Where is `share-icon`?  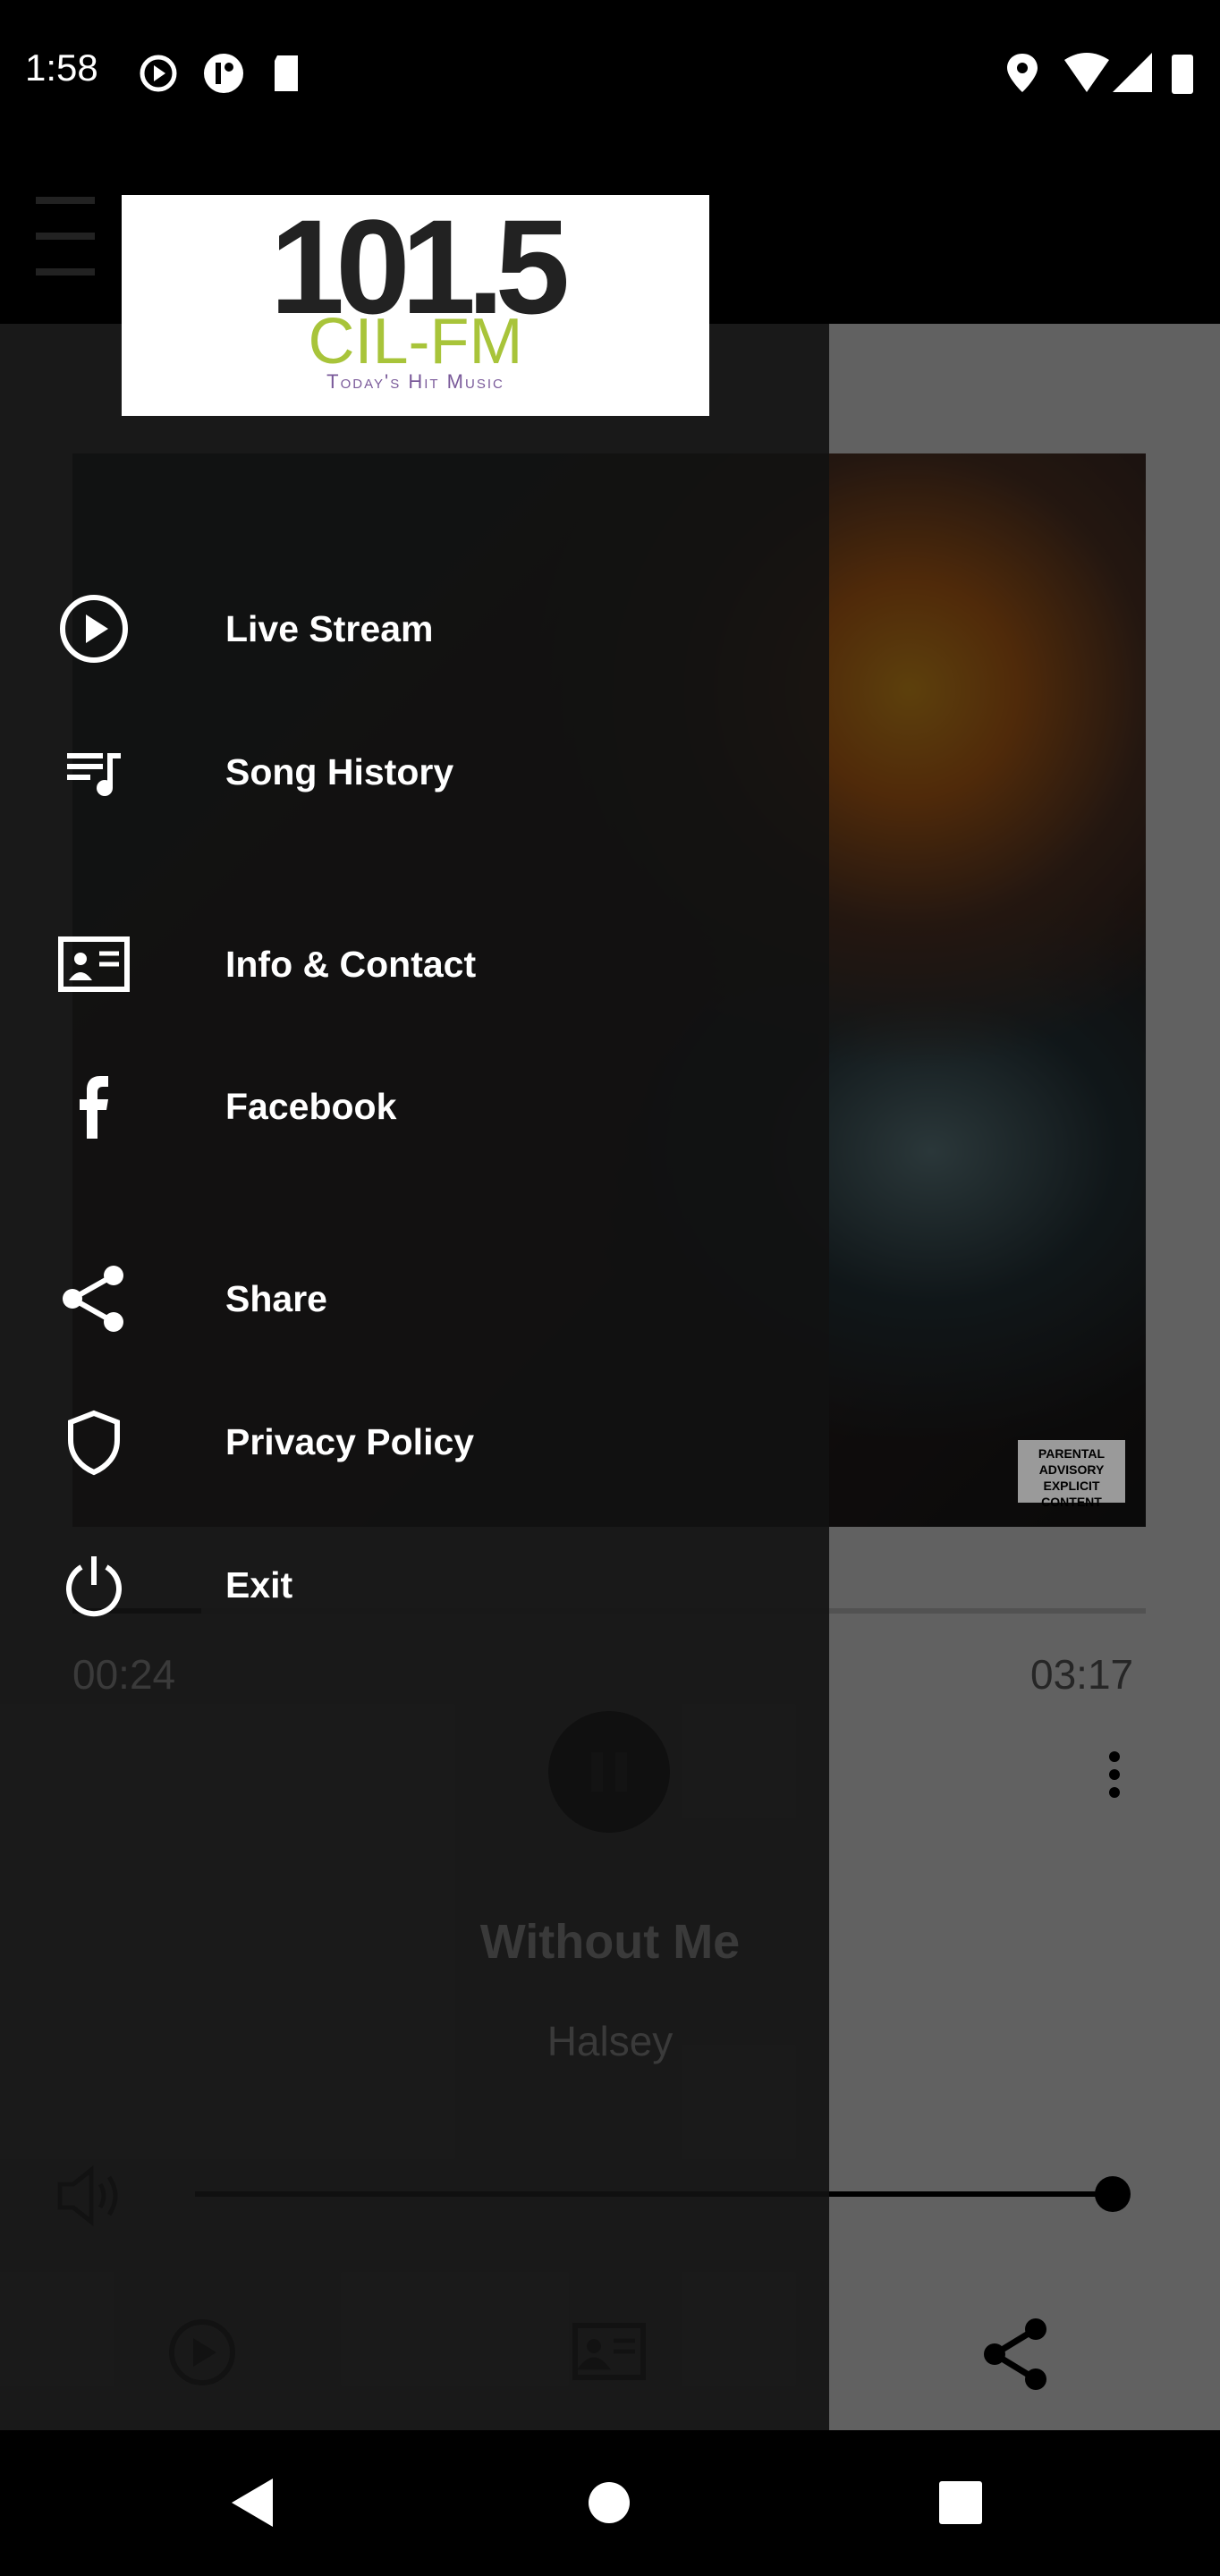 share-icon is located at coordinates (93, 1299).